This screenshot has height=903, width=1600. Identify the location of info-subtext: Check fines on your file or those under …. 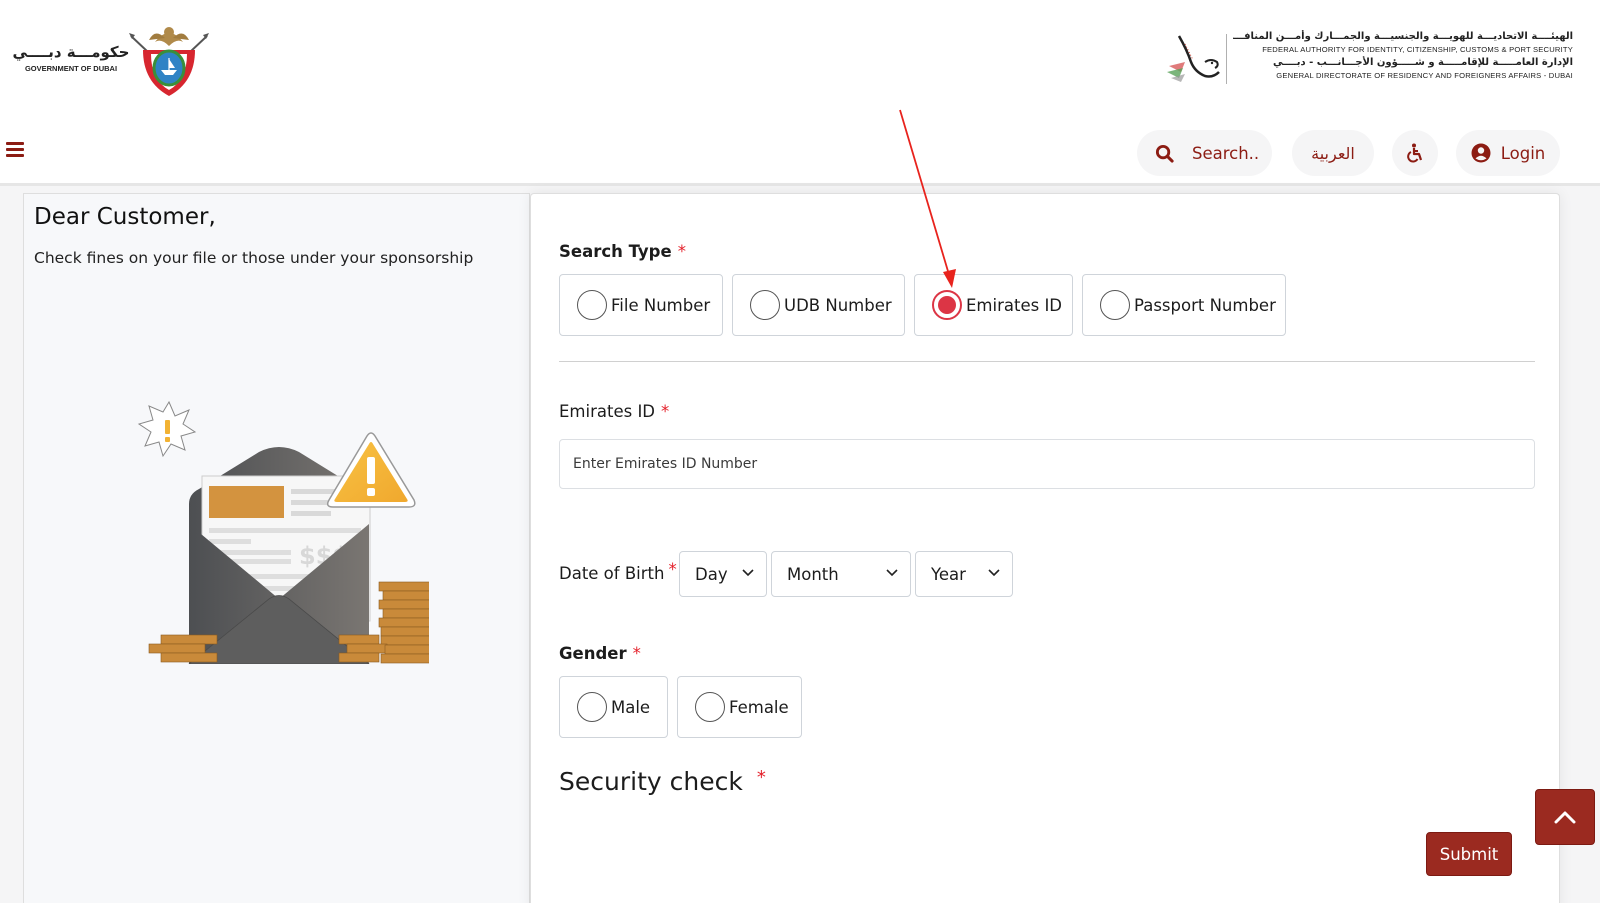
(254, 258).